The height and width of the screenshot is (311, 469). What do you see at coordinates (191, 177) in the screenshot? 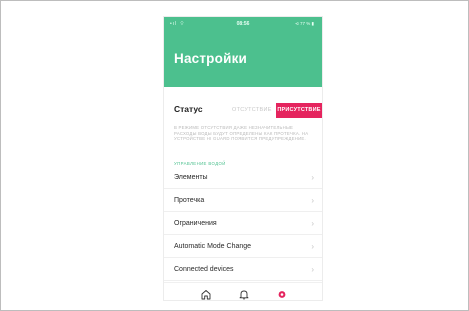
I see `menu-item-label: Элементы` at bounding box center [191, 177].